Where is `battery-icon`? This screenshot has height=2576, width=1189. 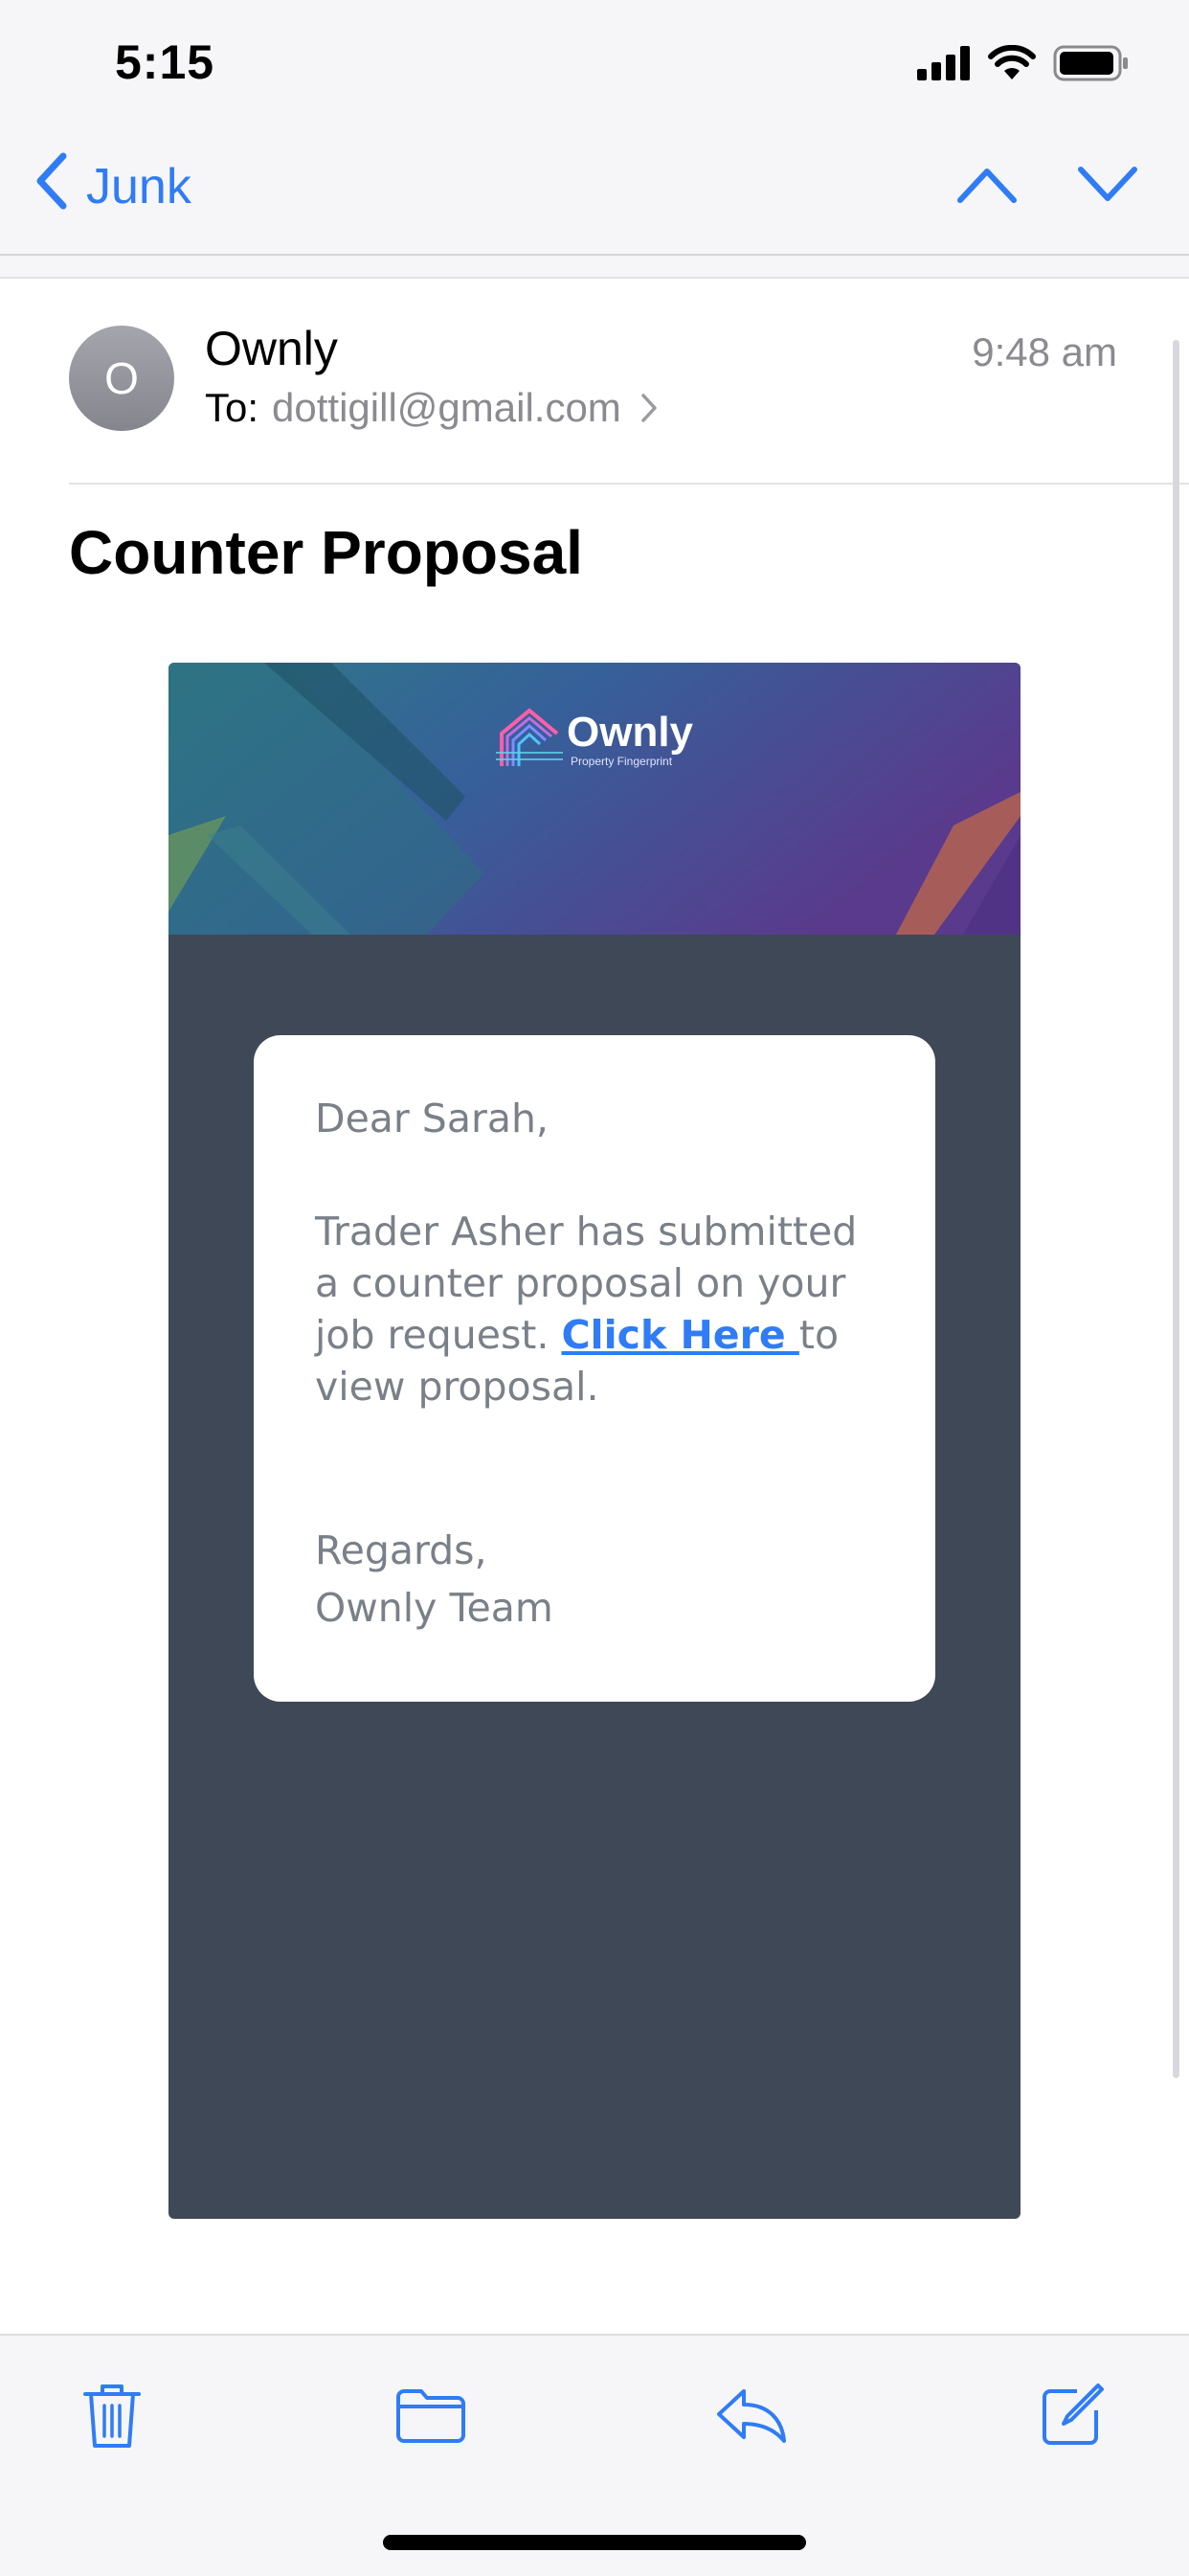 battery-icon is located at coordinates (1091, 65).